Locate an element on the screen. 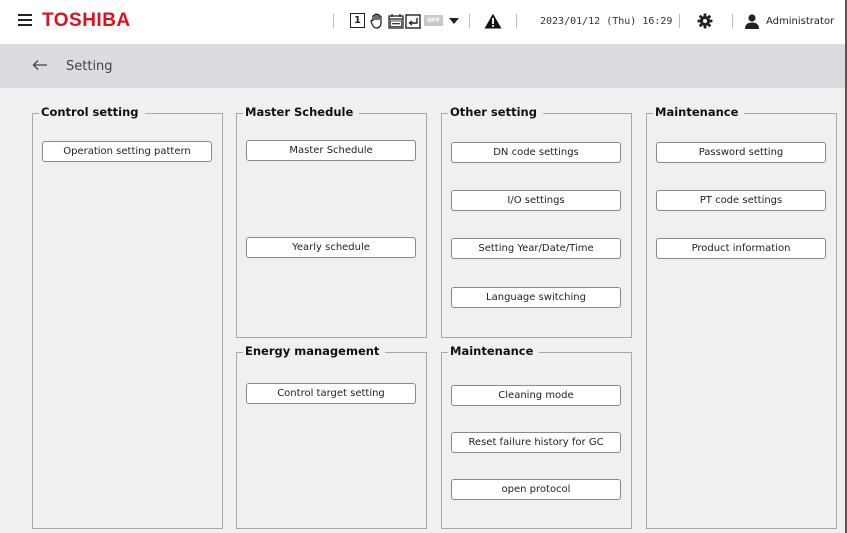 The height and width of the screenshot is (533, 847). menu-icon is located at coordinates (25, 20).